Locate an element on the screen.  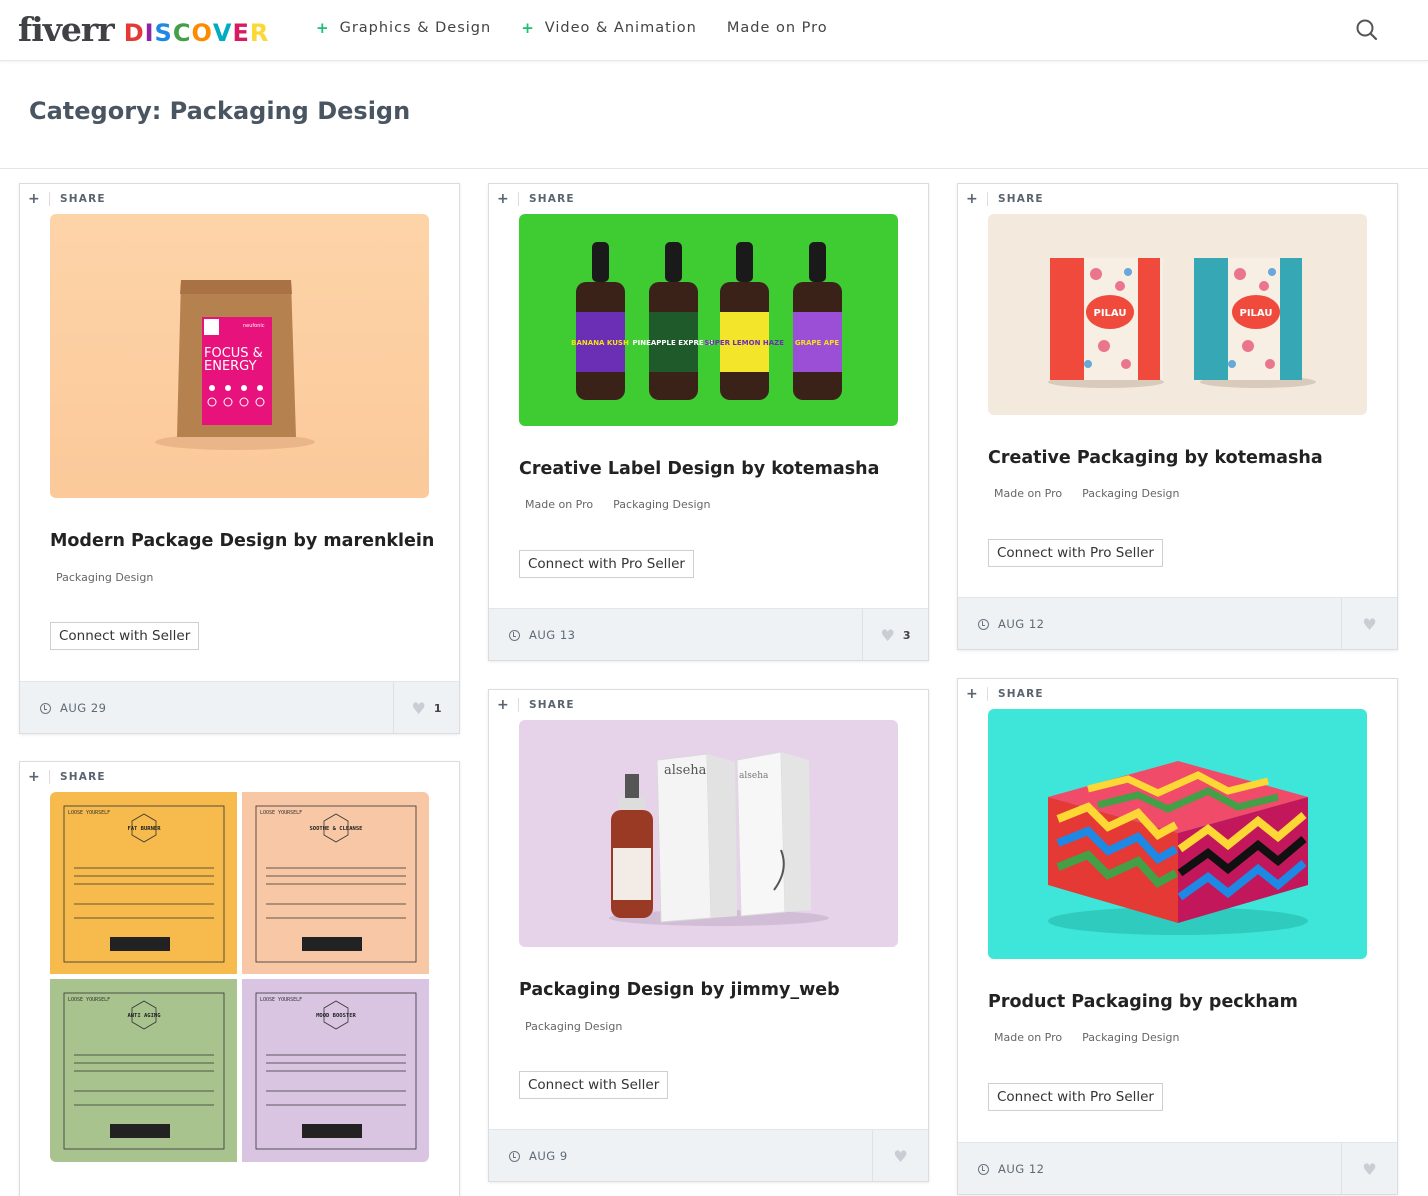
like-button: ♥ 1 is located at coordinates (426, 707).